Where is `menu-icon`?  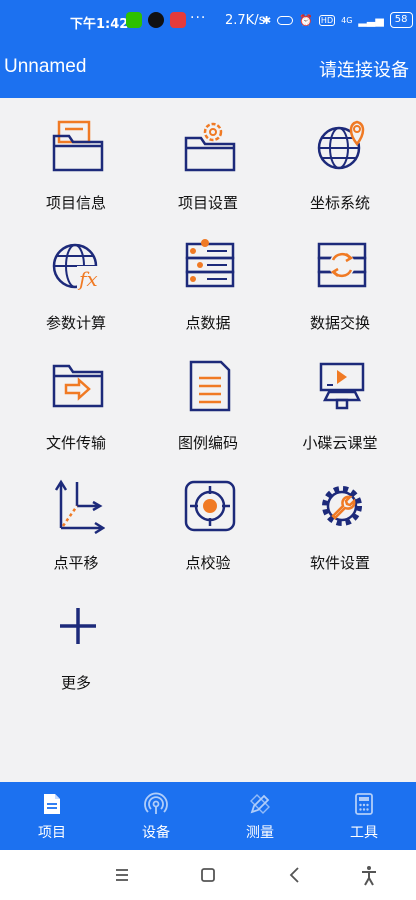 menu-icon is located at coordinates (122, 875).